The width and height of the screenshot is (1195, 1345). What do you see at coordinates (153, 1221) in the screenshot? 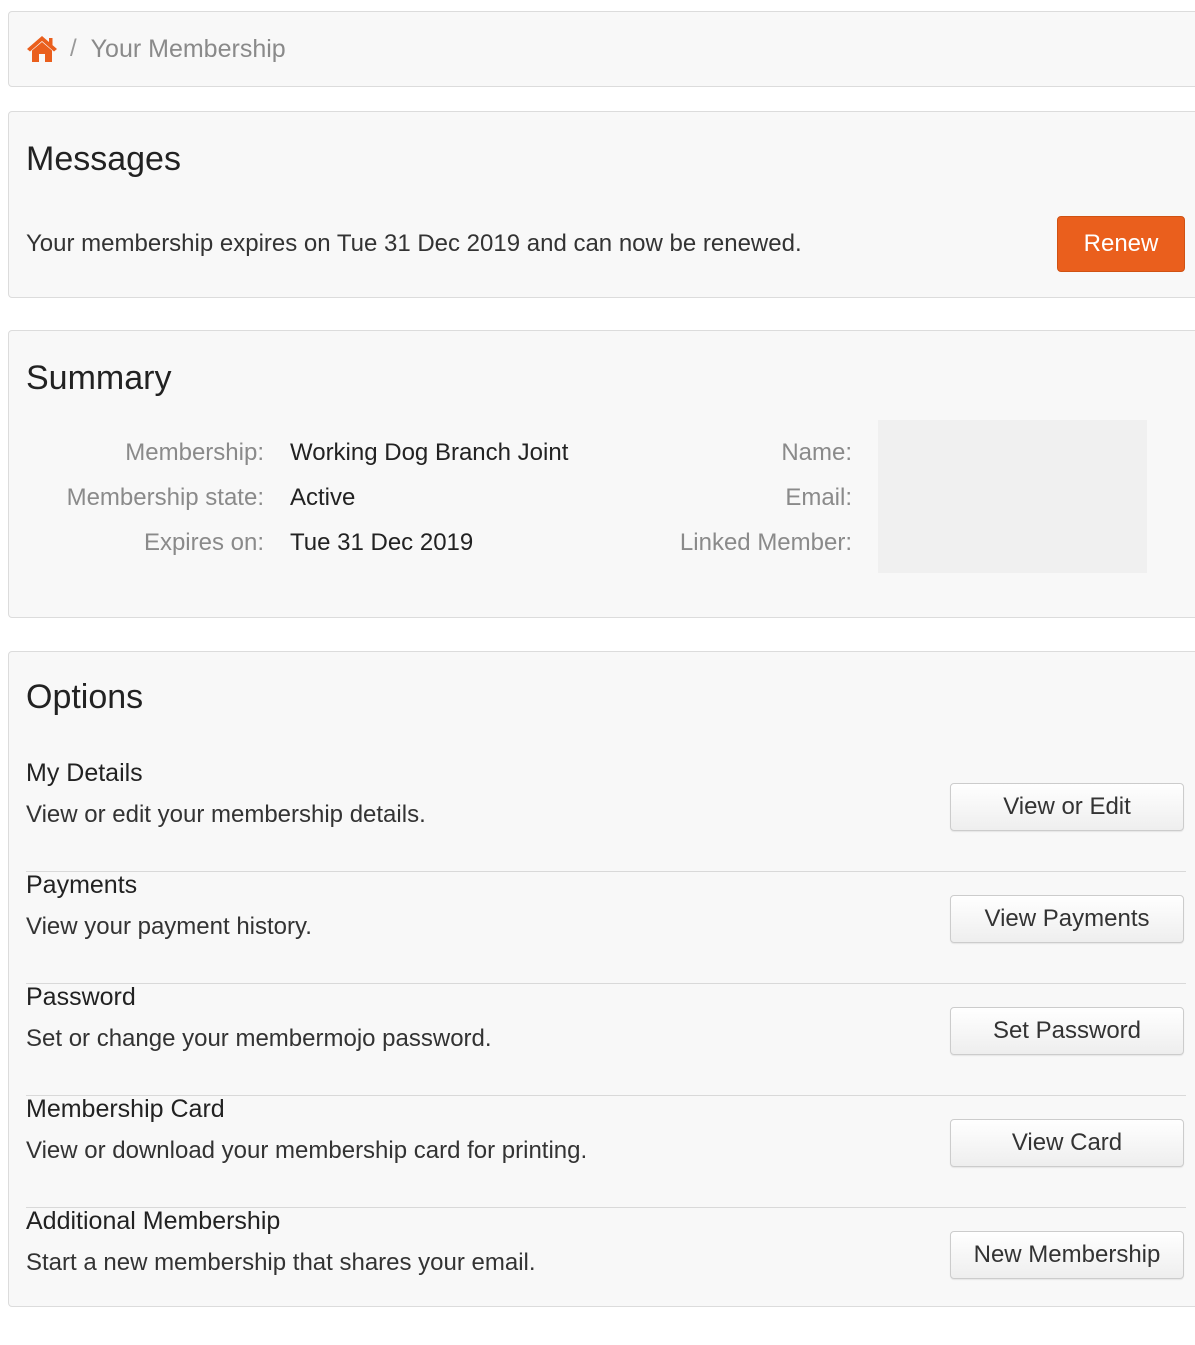
I see `option-title: Additional Membership` at bounding box center [153, 1221].